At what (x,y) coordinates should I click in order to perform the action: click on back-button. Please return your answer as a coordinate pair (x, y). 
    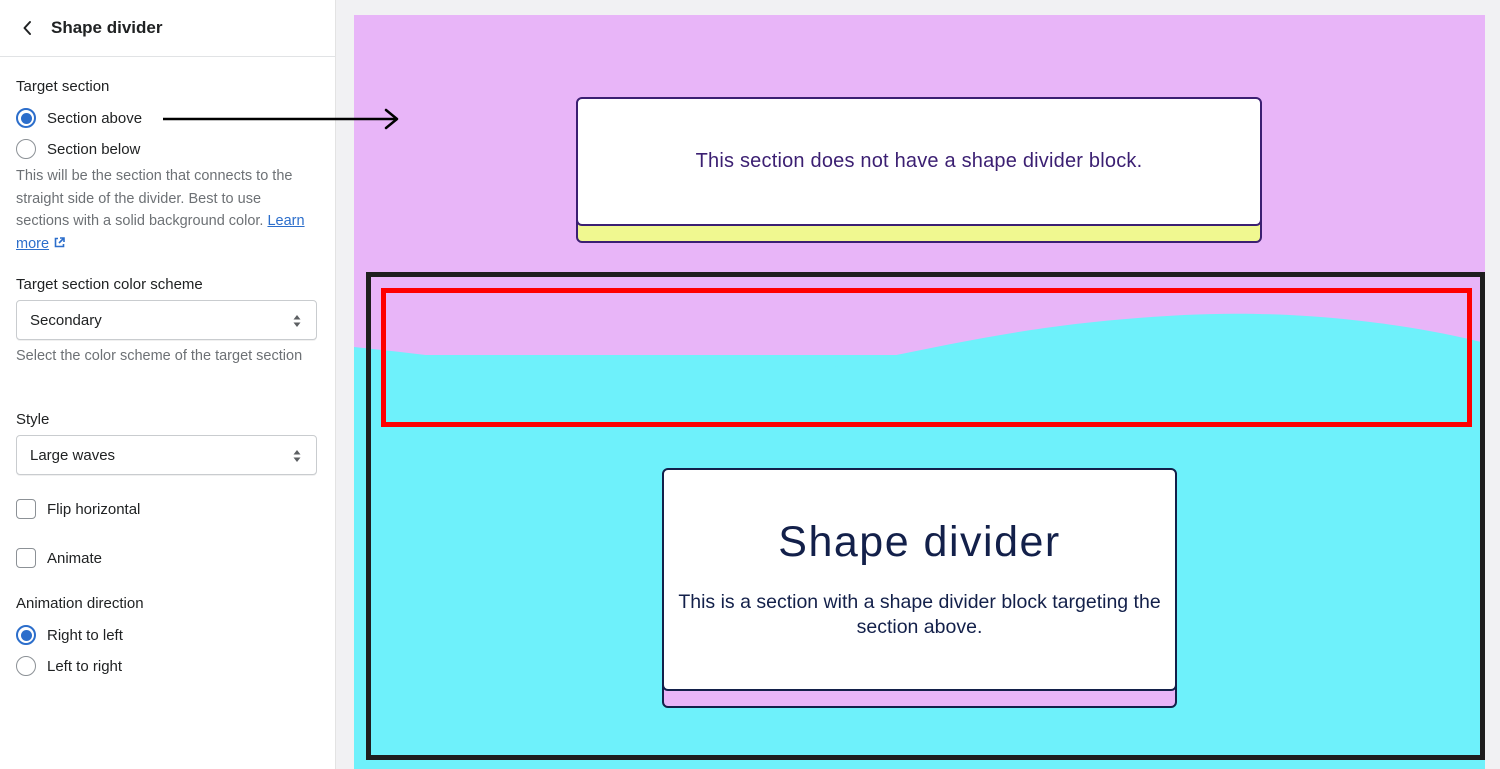
    Looking at the image, I should click on (27, 28).